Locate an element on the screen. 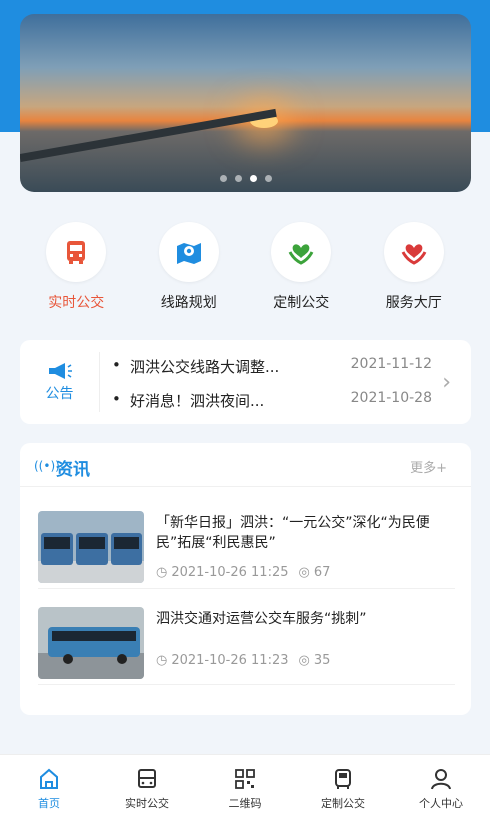  map-pin-icon is located at coordinates (188, 253).